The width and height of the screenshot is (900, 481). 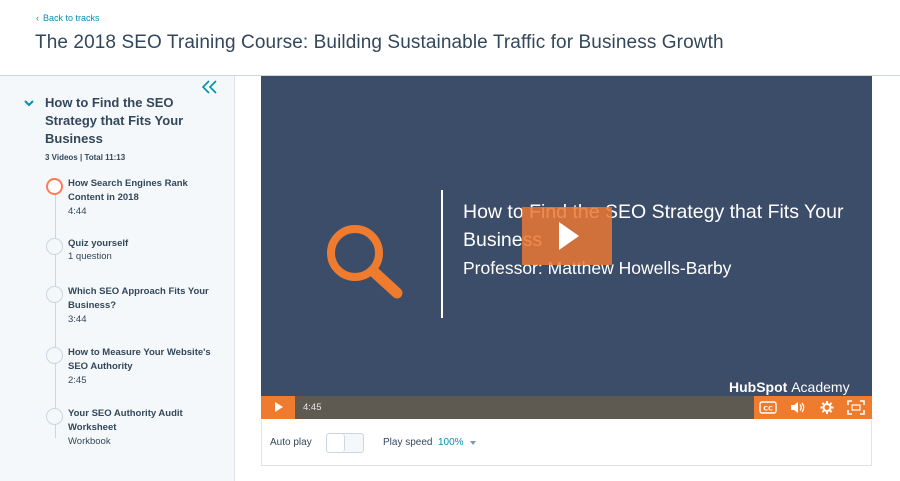 What do you see at coordinates (98, 243) in the screenshot?
I see `lesson-title: Quiz yourself` at bounding box center [98, 243].